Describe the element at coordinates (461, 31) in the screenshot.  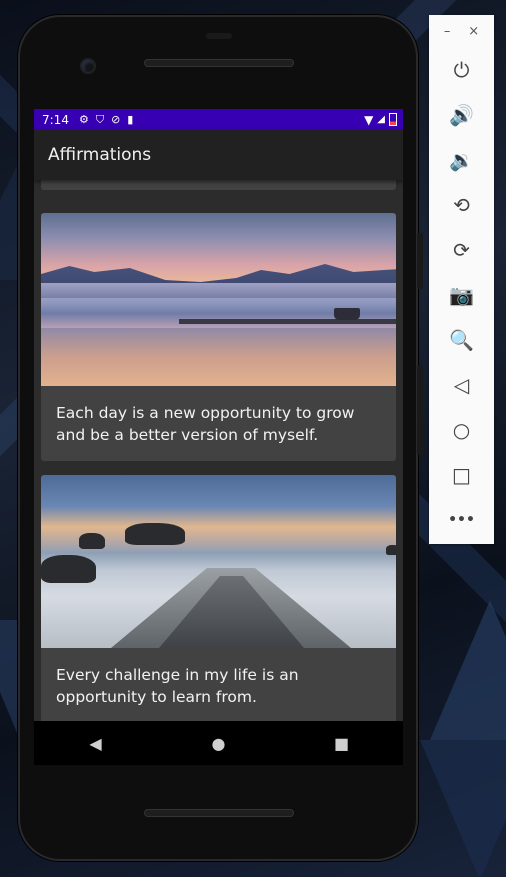
I see `window-controls: – ×` at that location.